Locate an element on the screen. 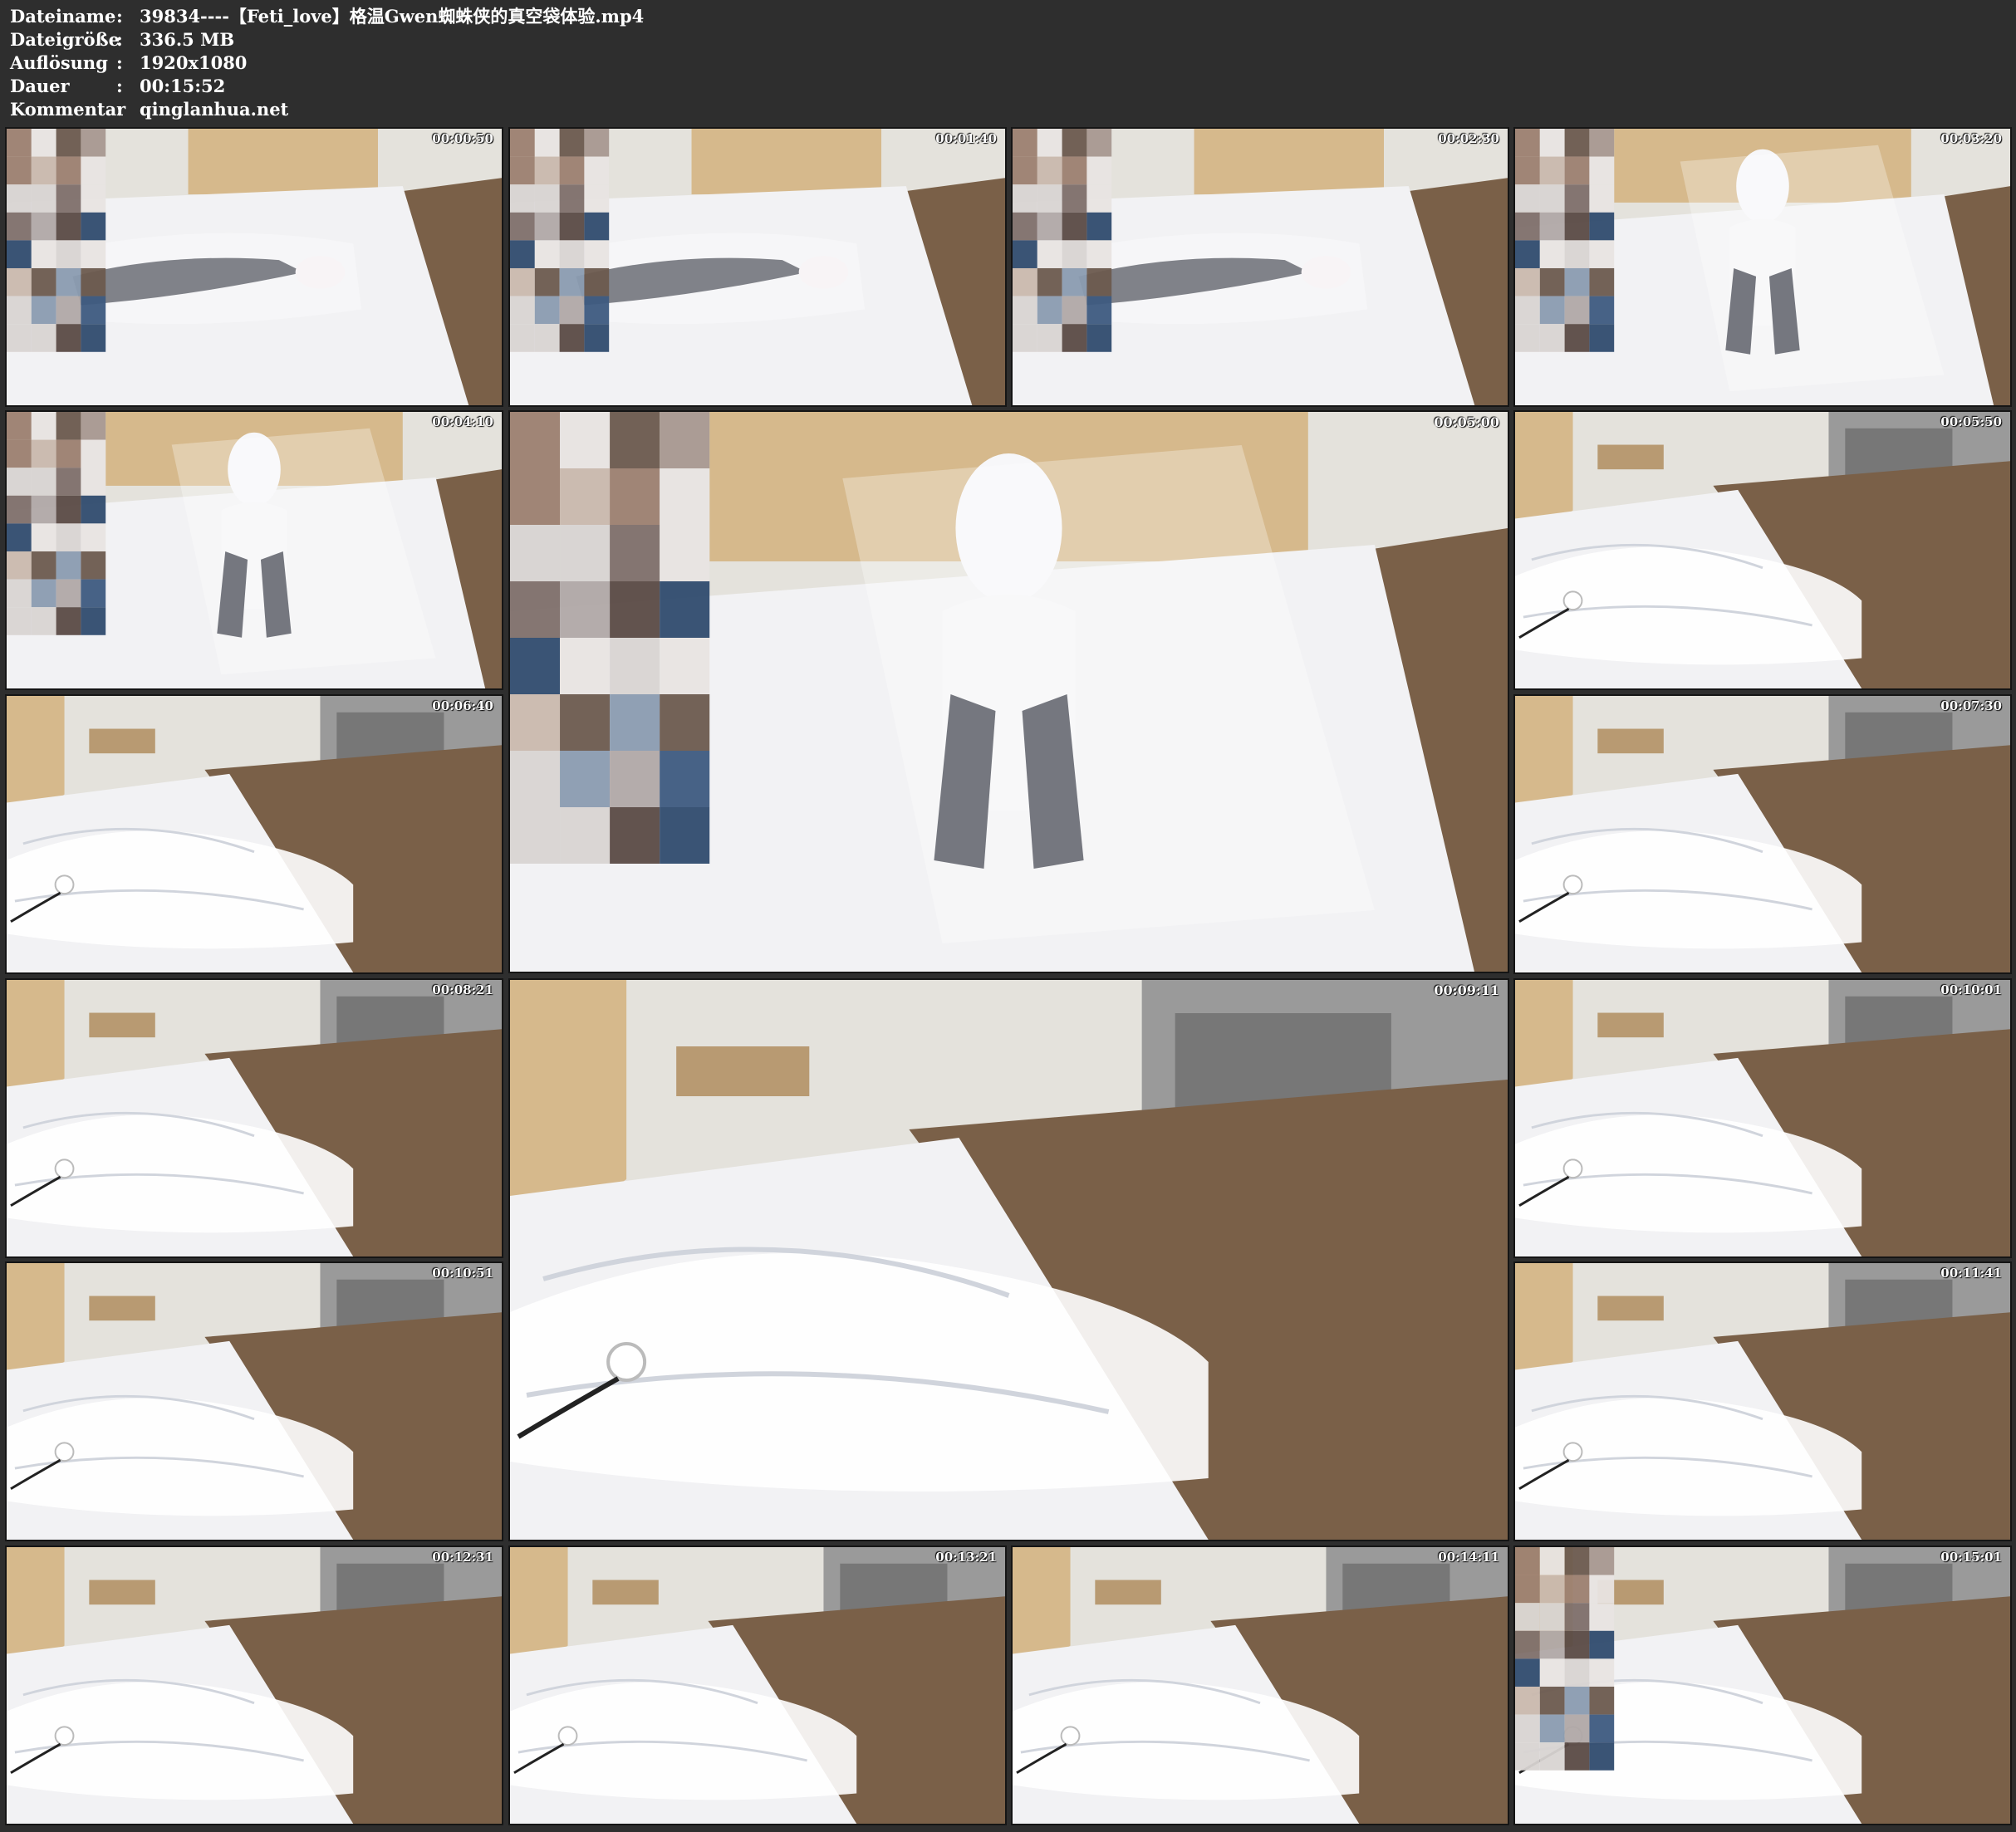  video-frame-thumbnail: 00:10:51 is located at coordinates (254, 1401).